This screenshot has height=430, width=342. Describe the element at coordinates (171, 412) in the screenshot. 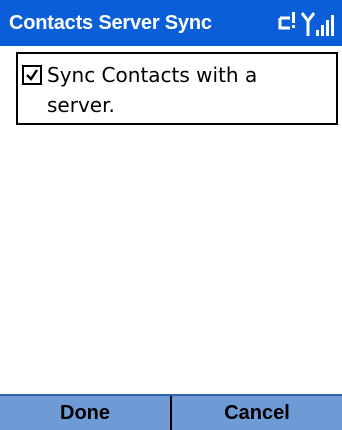

I see `softkey-bar: Done Cancel` at that location.